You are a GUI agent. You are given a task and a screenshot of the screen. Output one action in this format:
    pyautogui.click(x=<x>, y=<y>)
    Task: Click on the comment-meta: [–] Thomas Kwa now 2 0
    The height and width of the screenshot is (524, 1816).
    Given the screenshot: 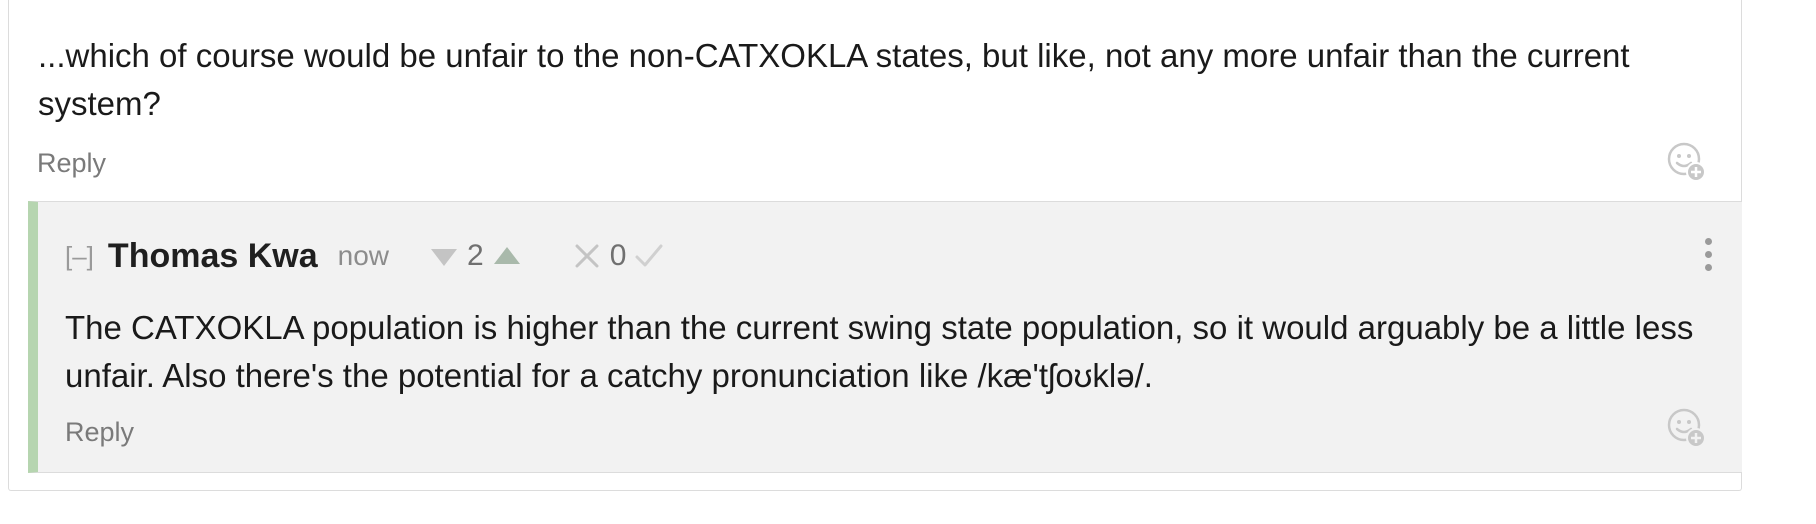 What is the action you would take?
    pyautogui.click(x=388, y=256)
    